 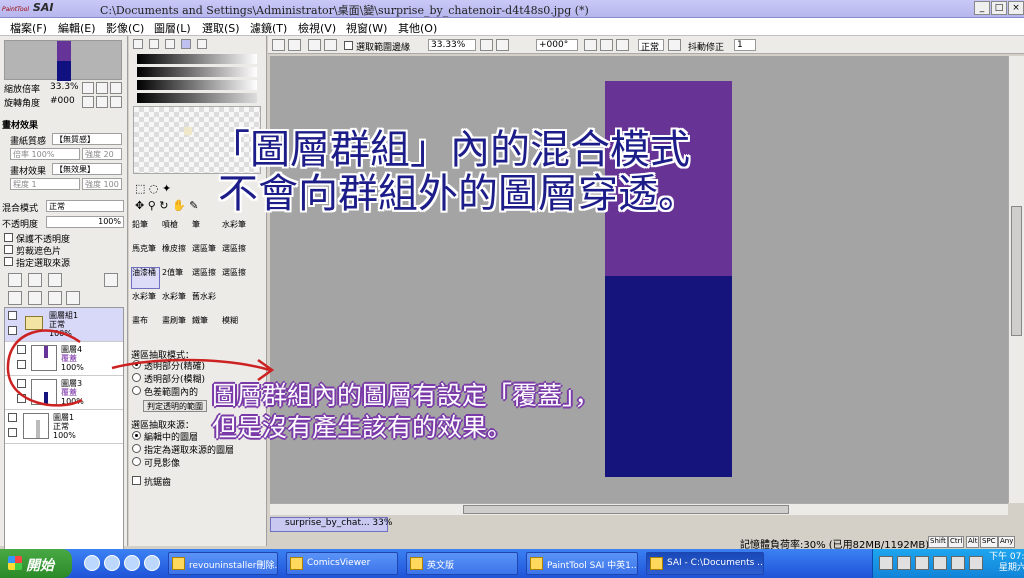 I want to click on media-player-icon, so click(x=112, y=563).